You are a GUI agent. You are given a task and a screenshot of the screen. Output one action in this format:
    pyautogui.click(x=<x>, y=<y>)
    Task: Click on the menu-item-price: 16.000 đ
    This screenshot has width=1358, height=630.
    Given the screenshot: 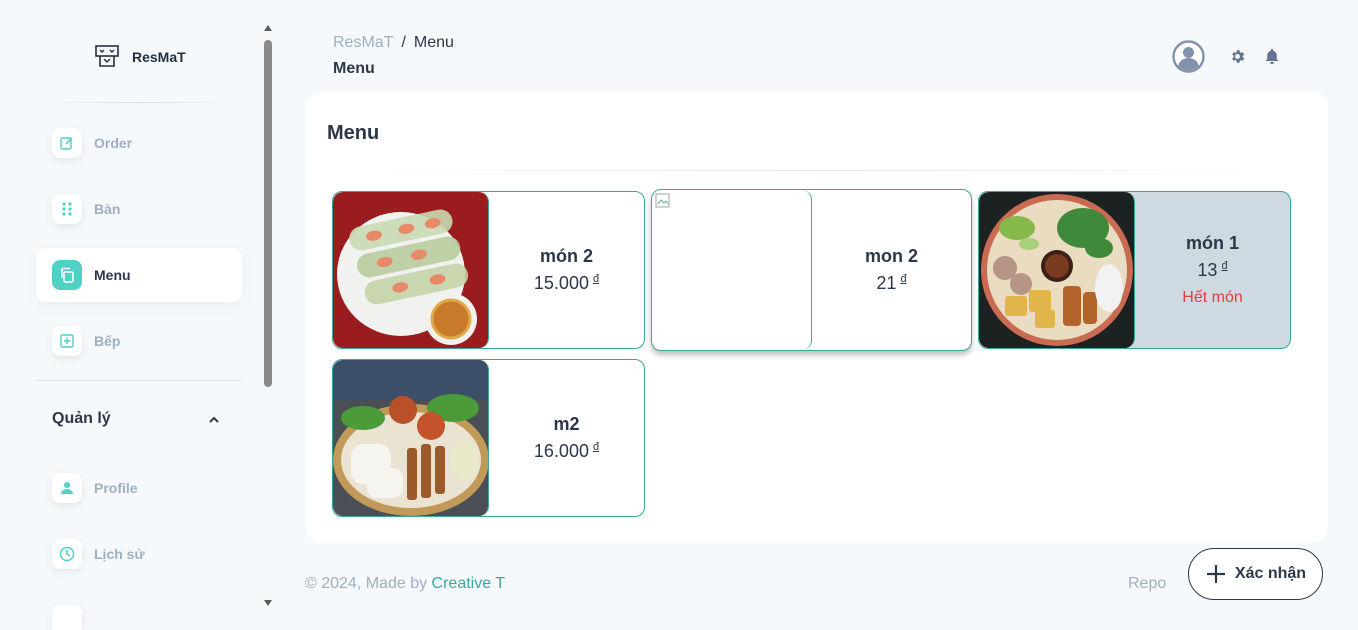 What is the action you would take?
    pyautogui.click(x=566, y=451)
    